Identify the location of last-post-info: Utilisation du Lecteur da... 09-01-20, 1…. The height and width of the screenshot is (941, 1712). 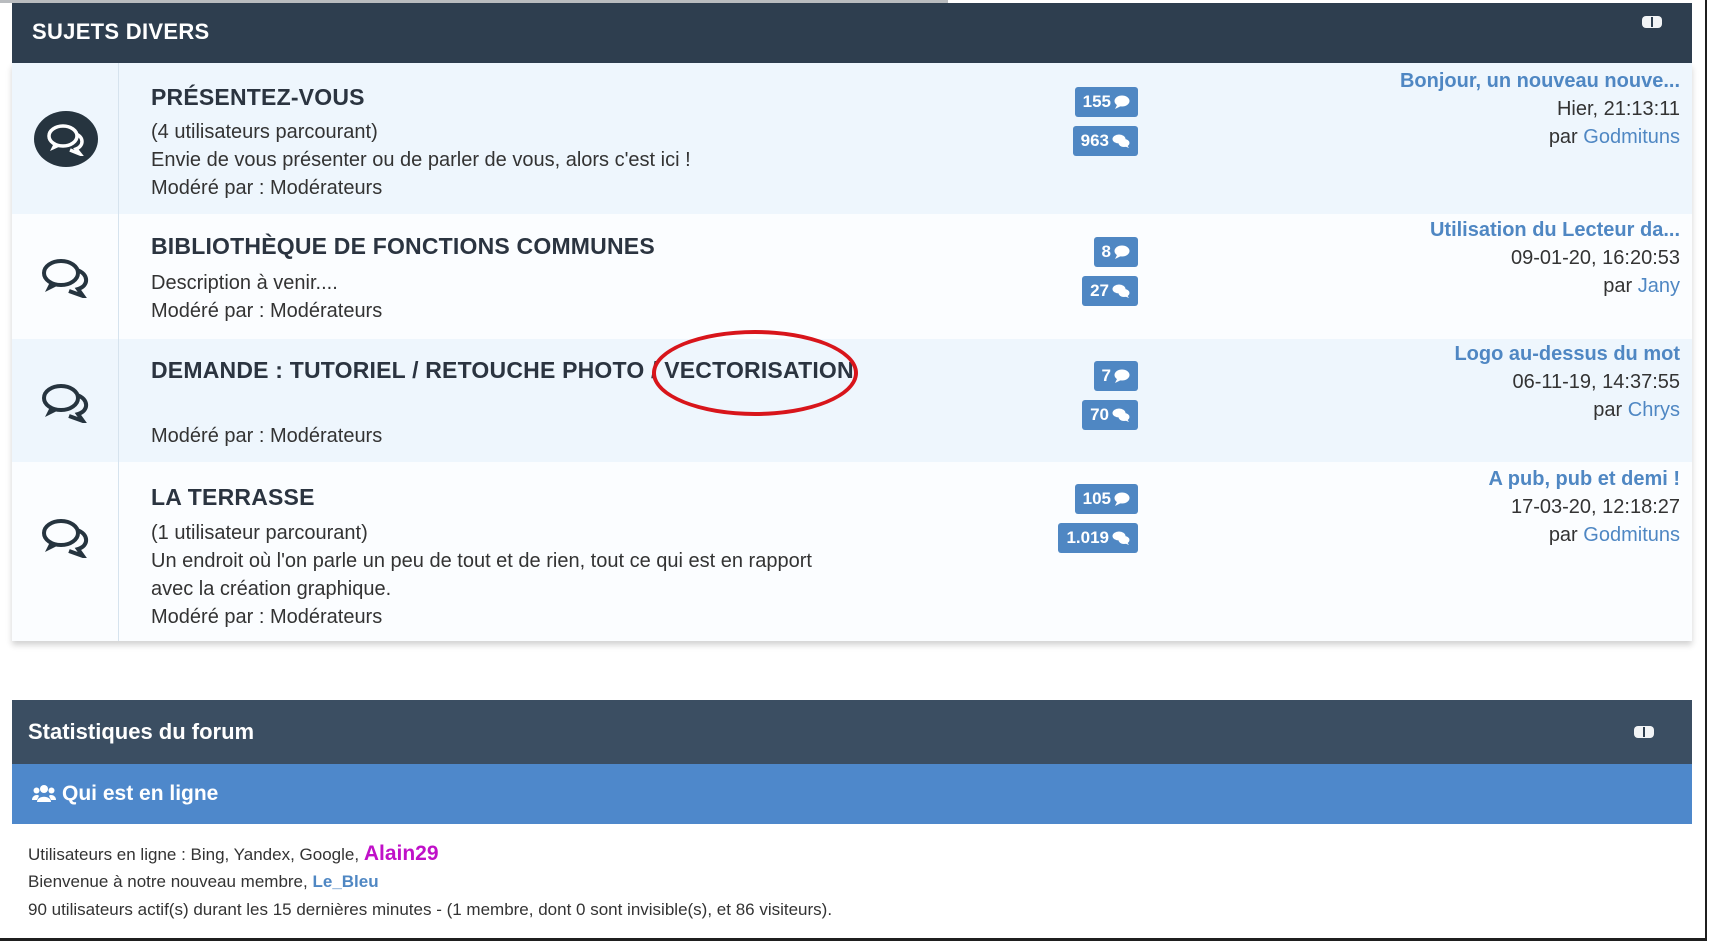
(1555, 258).